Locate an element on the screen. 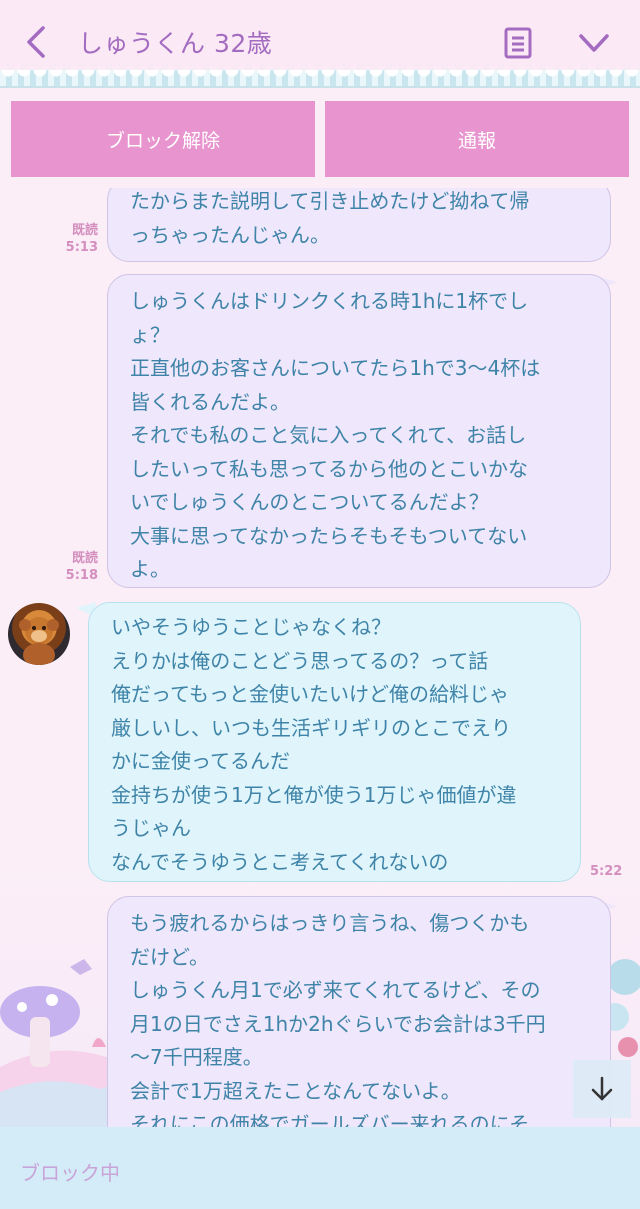  page-title: しゅうくん 32歳 is located at coordinates (175, 43).